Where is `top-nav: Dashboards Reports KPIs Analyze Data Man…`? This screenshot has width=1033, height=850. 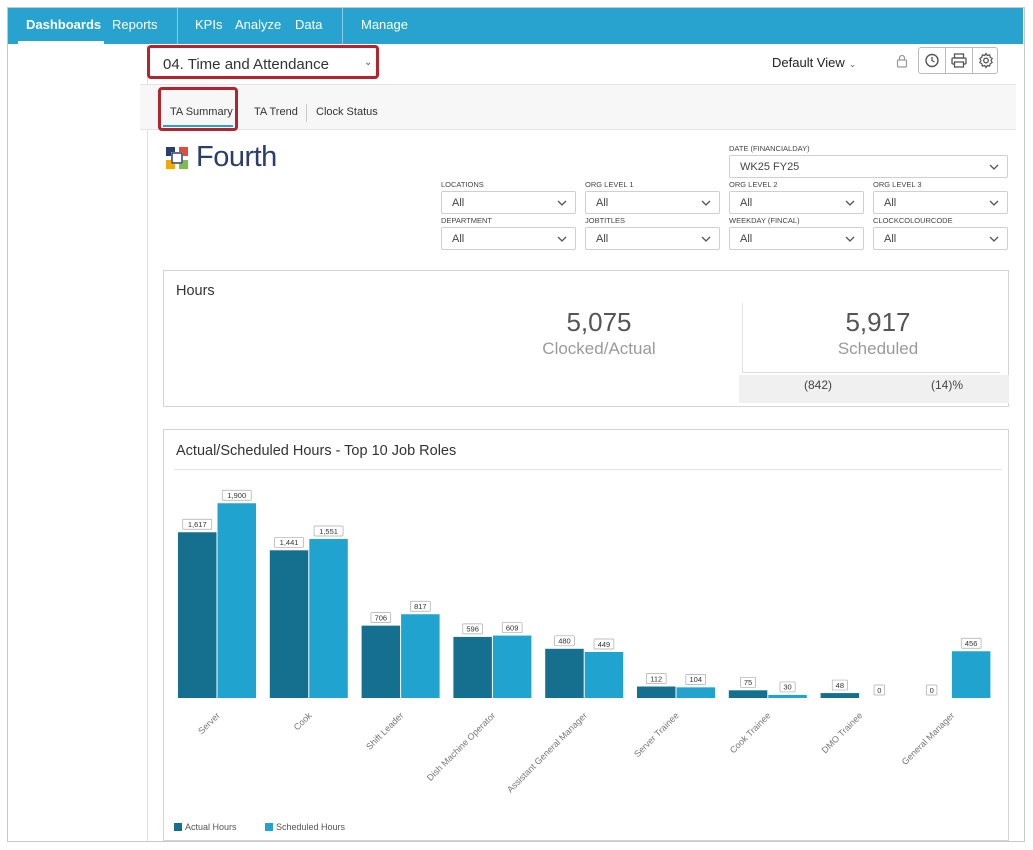 top-nav: Dashboards Reports KPIs Analyze Data Man… is located at coordinates (515, 26).